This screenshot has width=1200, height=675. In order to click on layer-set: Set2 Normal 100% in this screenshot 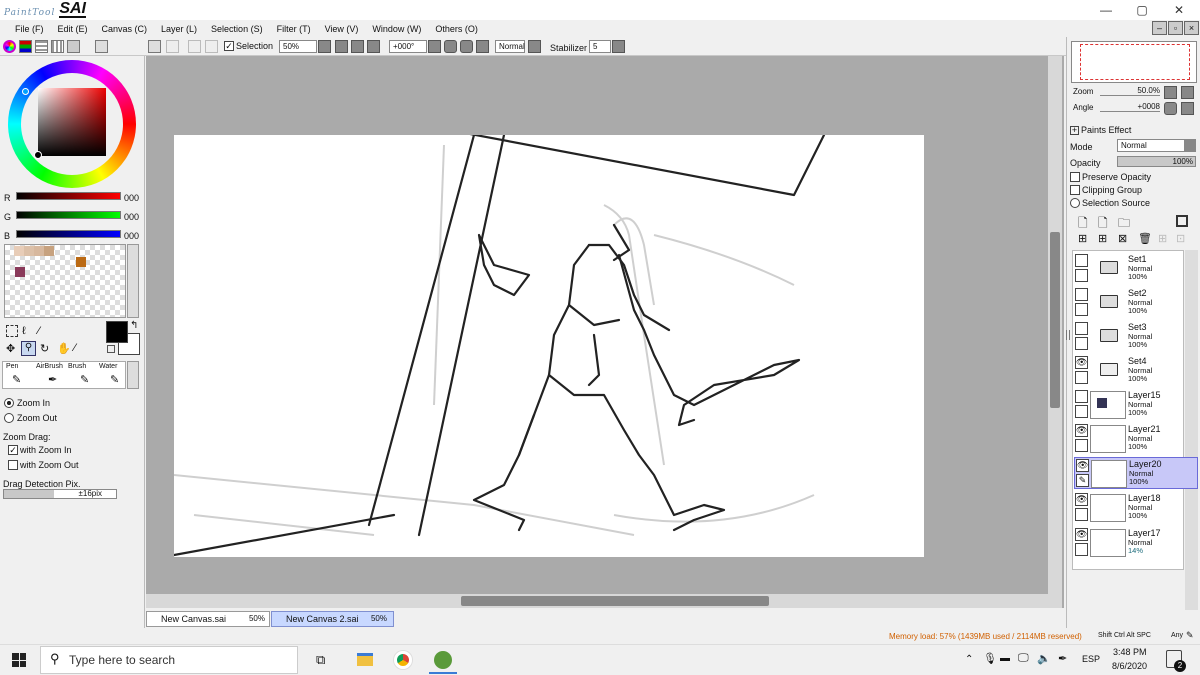, I will do `click(1136, 303)`.